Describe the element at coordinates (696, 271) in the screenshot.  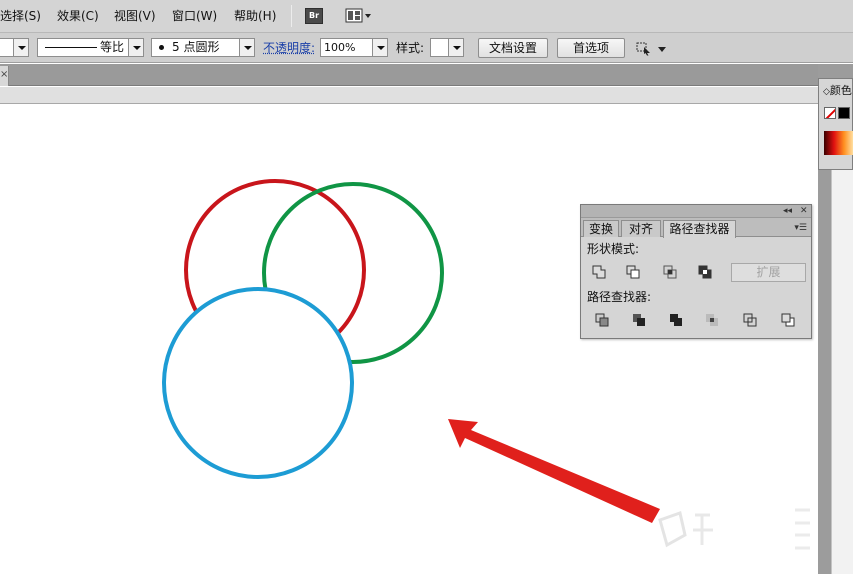
I see `pathfinder-panel: ◂◂ ✕ 变换 对齐 路径查找器 ▾☰ 形状模式: 扩展 路径查找器:` at that location.